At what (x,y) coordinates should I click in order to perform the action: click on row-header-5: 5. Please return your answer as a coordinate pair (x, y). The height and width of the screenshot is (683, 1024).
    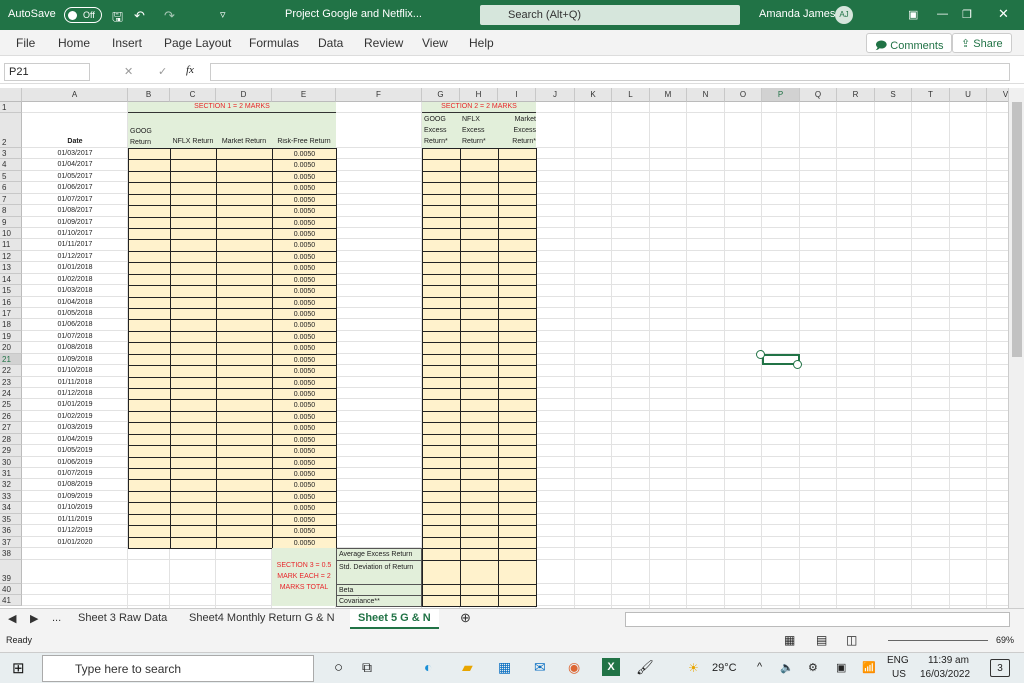
    Looking at the image, I should click on (11, 176).